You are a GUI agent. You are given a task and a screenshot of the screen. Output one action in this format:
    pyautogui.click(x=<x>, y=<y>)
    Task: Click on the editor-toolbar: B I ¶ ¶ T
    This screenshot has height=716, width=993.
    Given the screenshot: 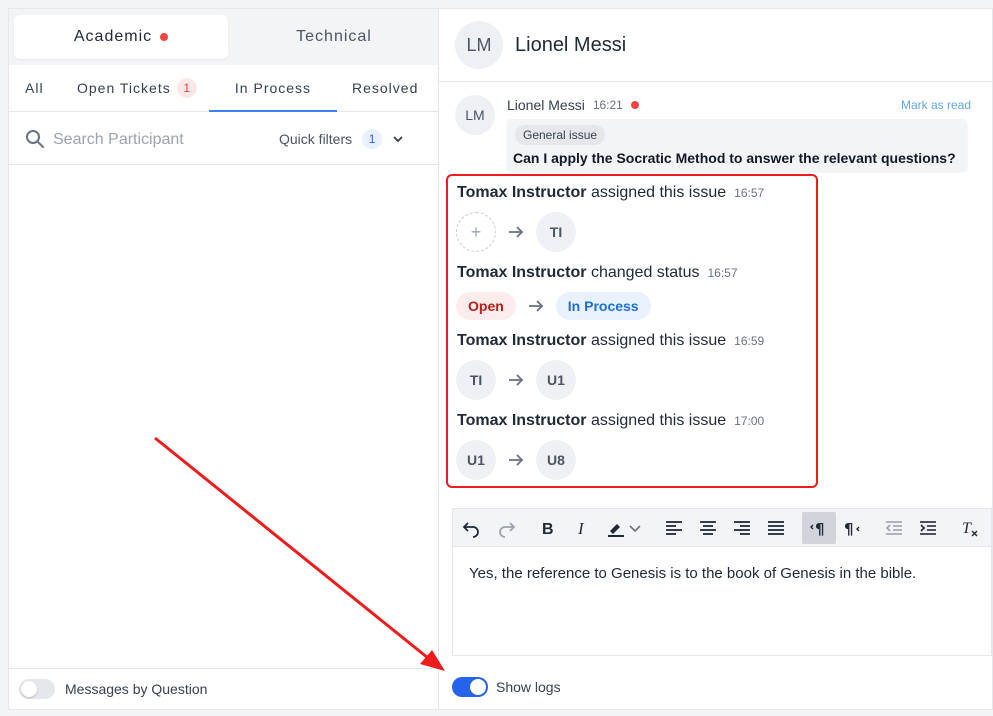 What is the action you would take?
    pyautogui.click(x=722, y=528)
    